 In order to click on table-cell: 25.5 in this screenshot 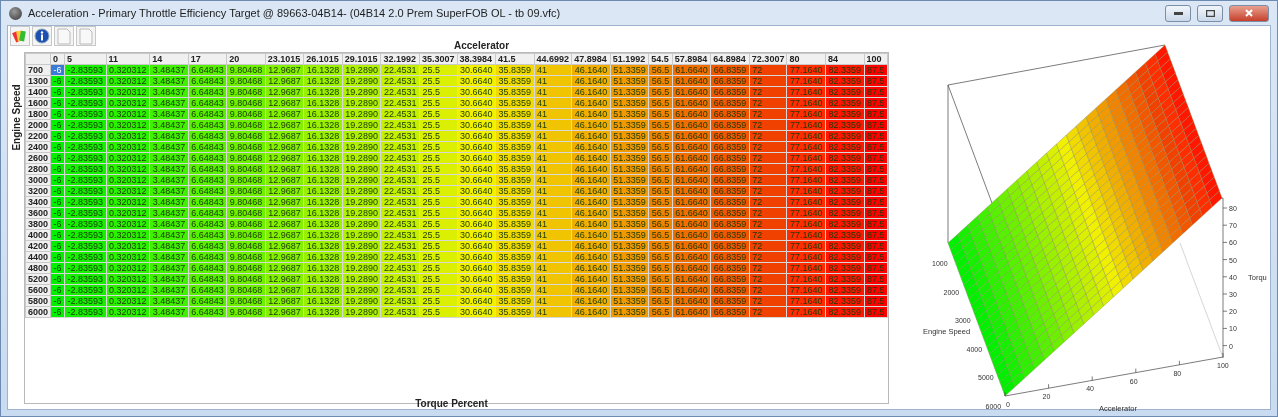, I will do `click(438, 235)`.